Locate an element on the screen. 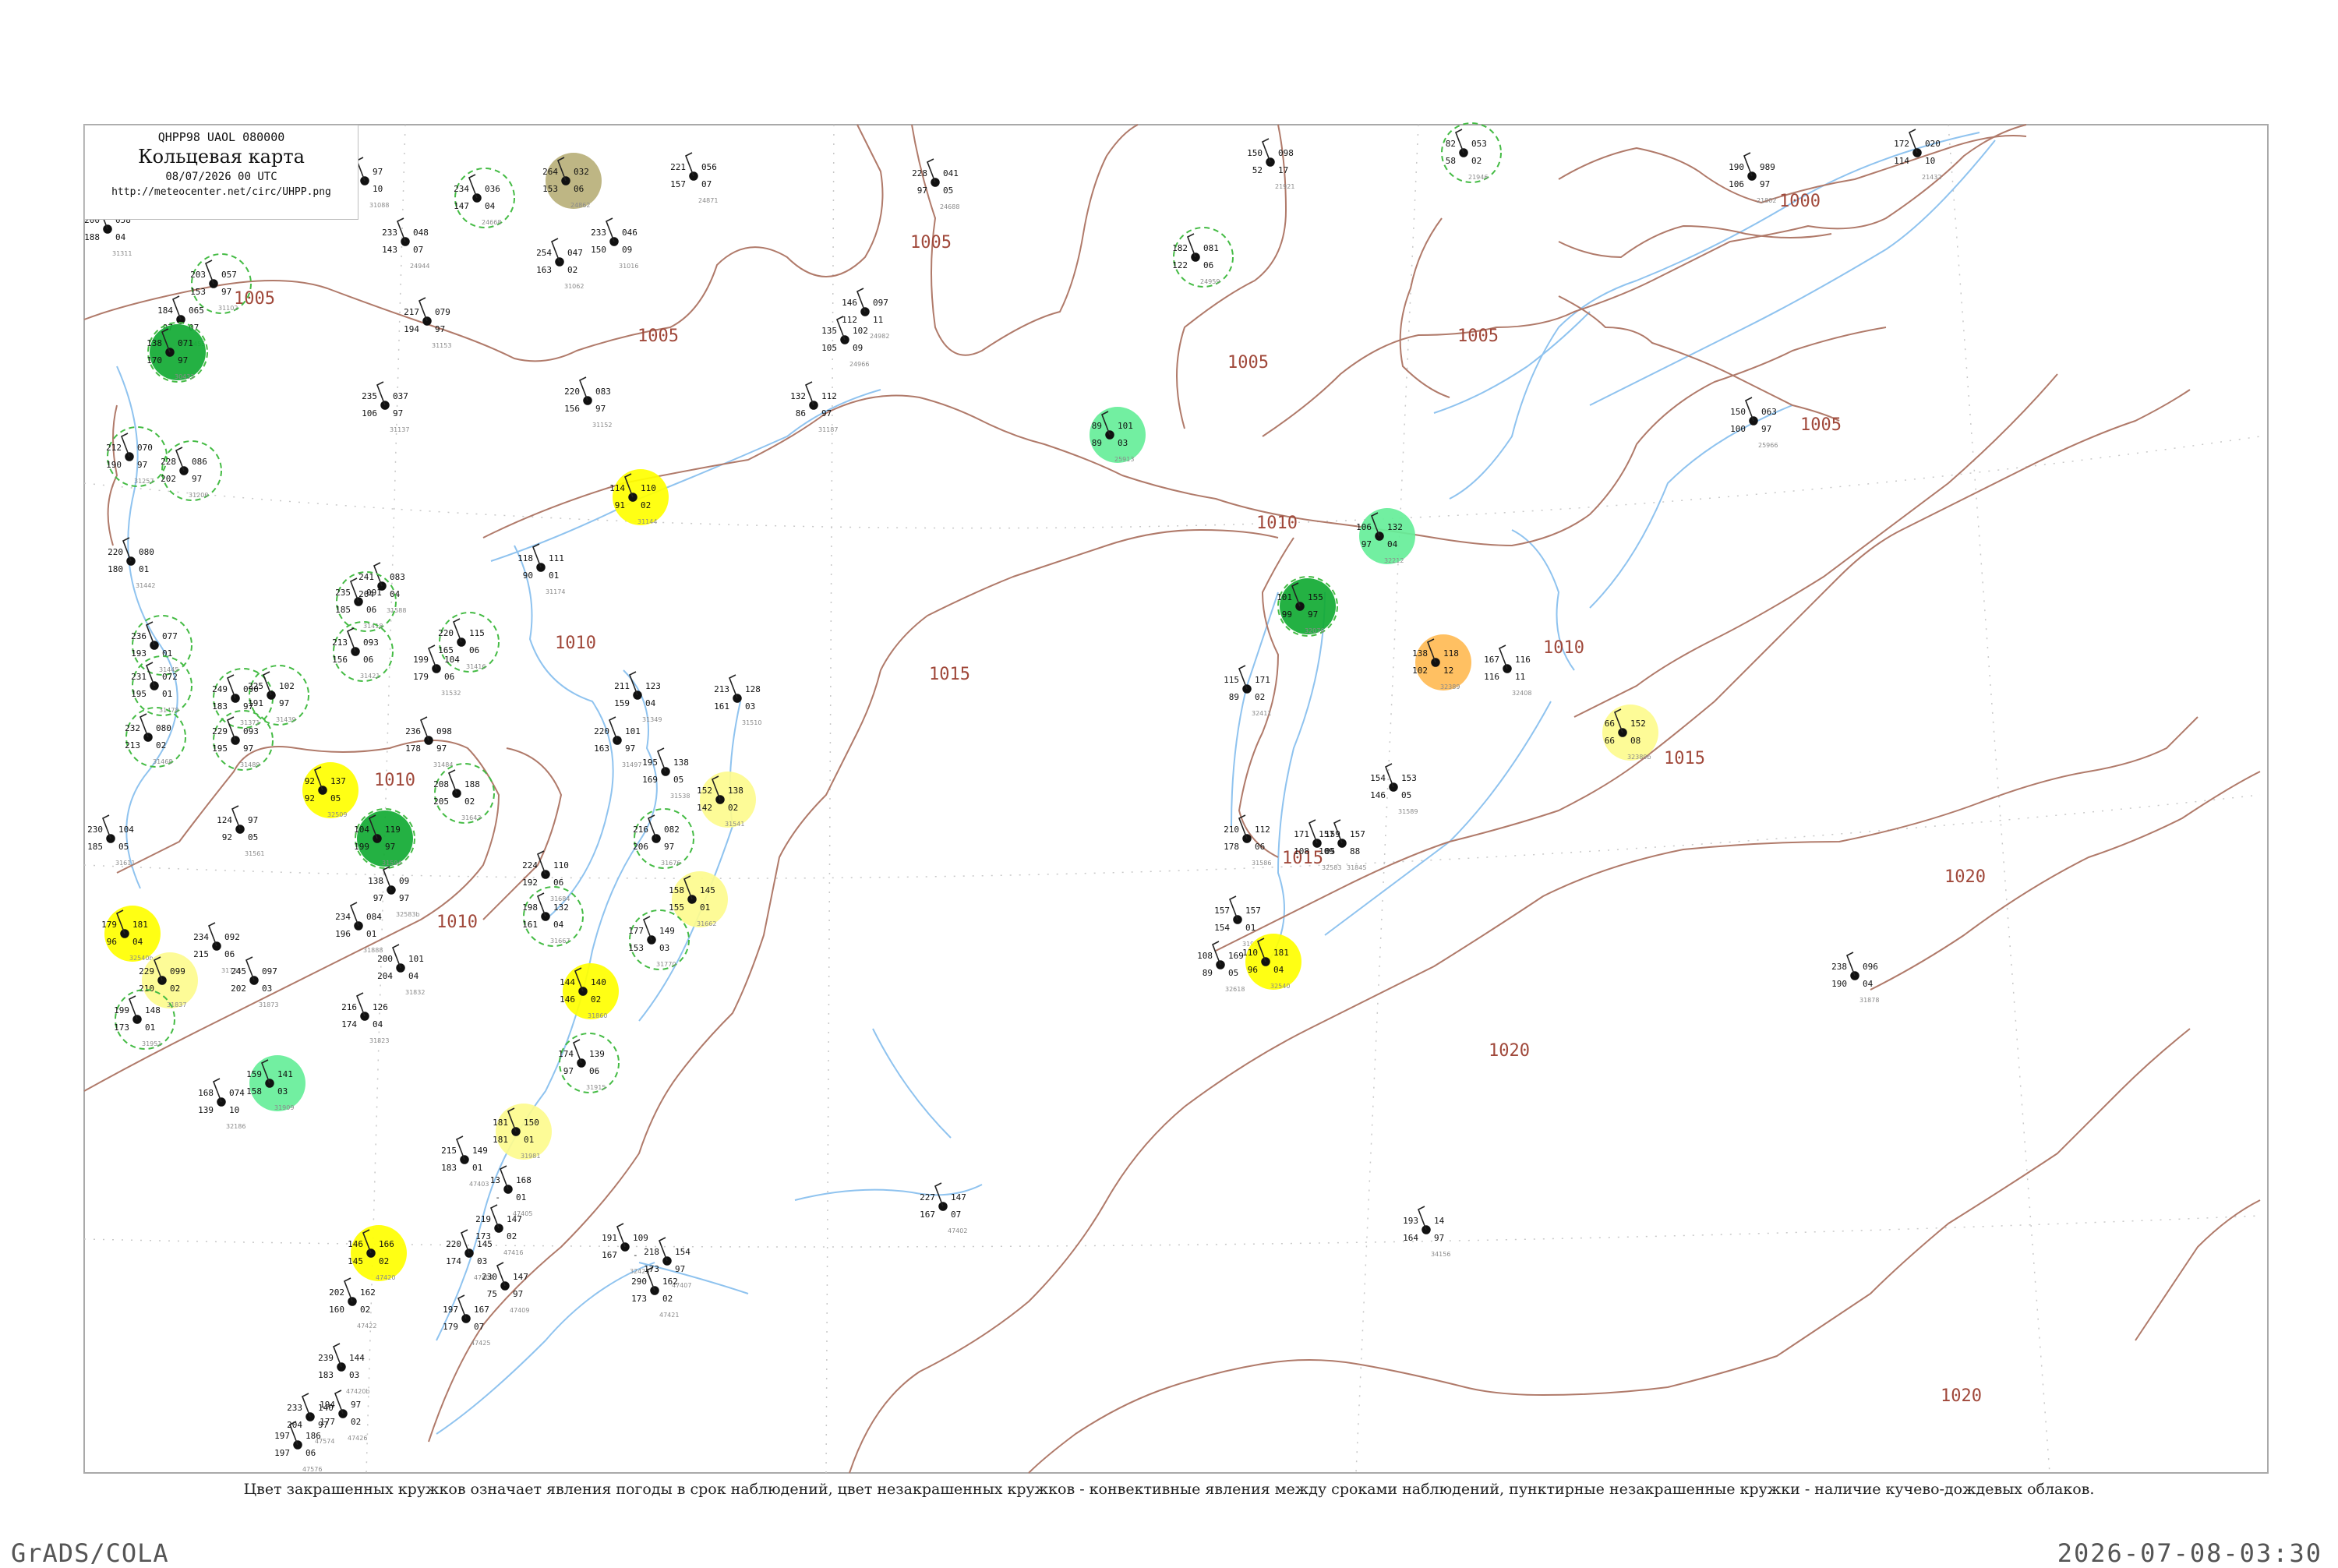 Image resolution: width=2338 pixels, height=1568 pixels. station-plot: 132 112 97 86 31187 is located at coordinates (814, 407).